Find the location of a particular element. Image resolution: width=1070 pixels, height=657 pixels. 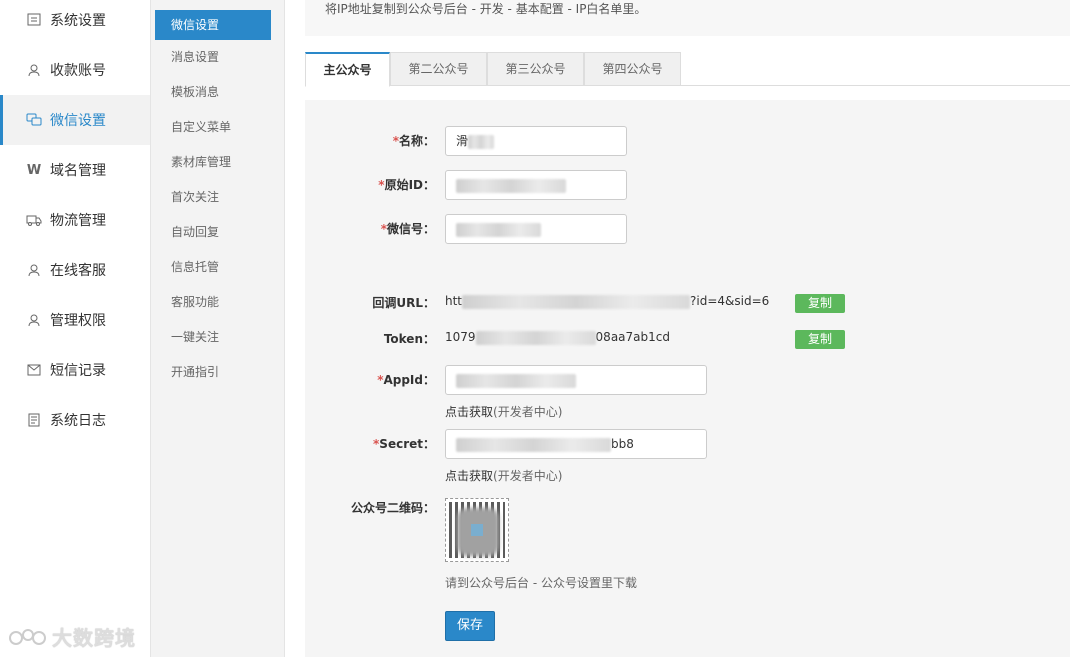

nav-label: 短信记录 is located at coordinates (78, 371).